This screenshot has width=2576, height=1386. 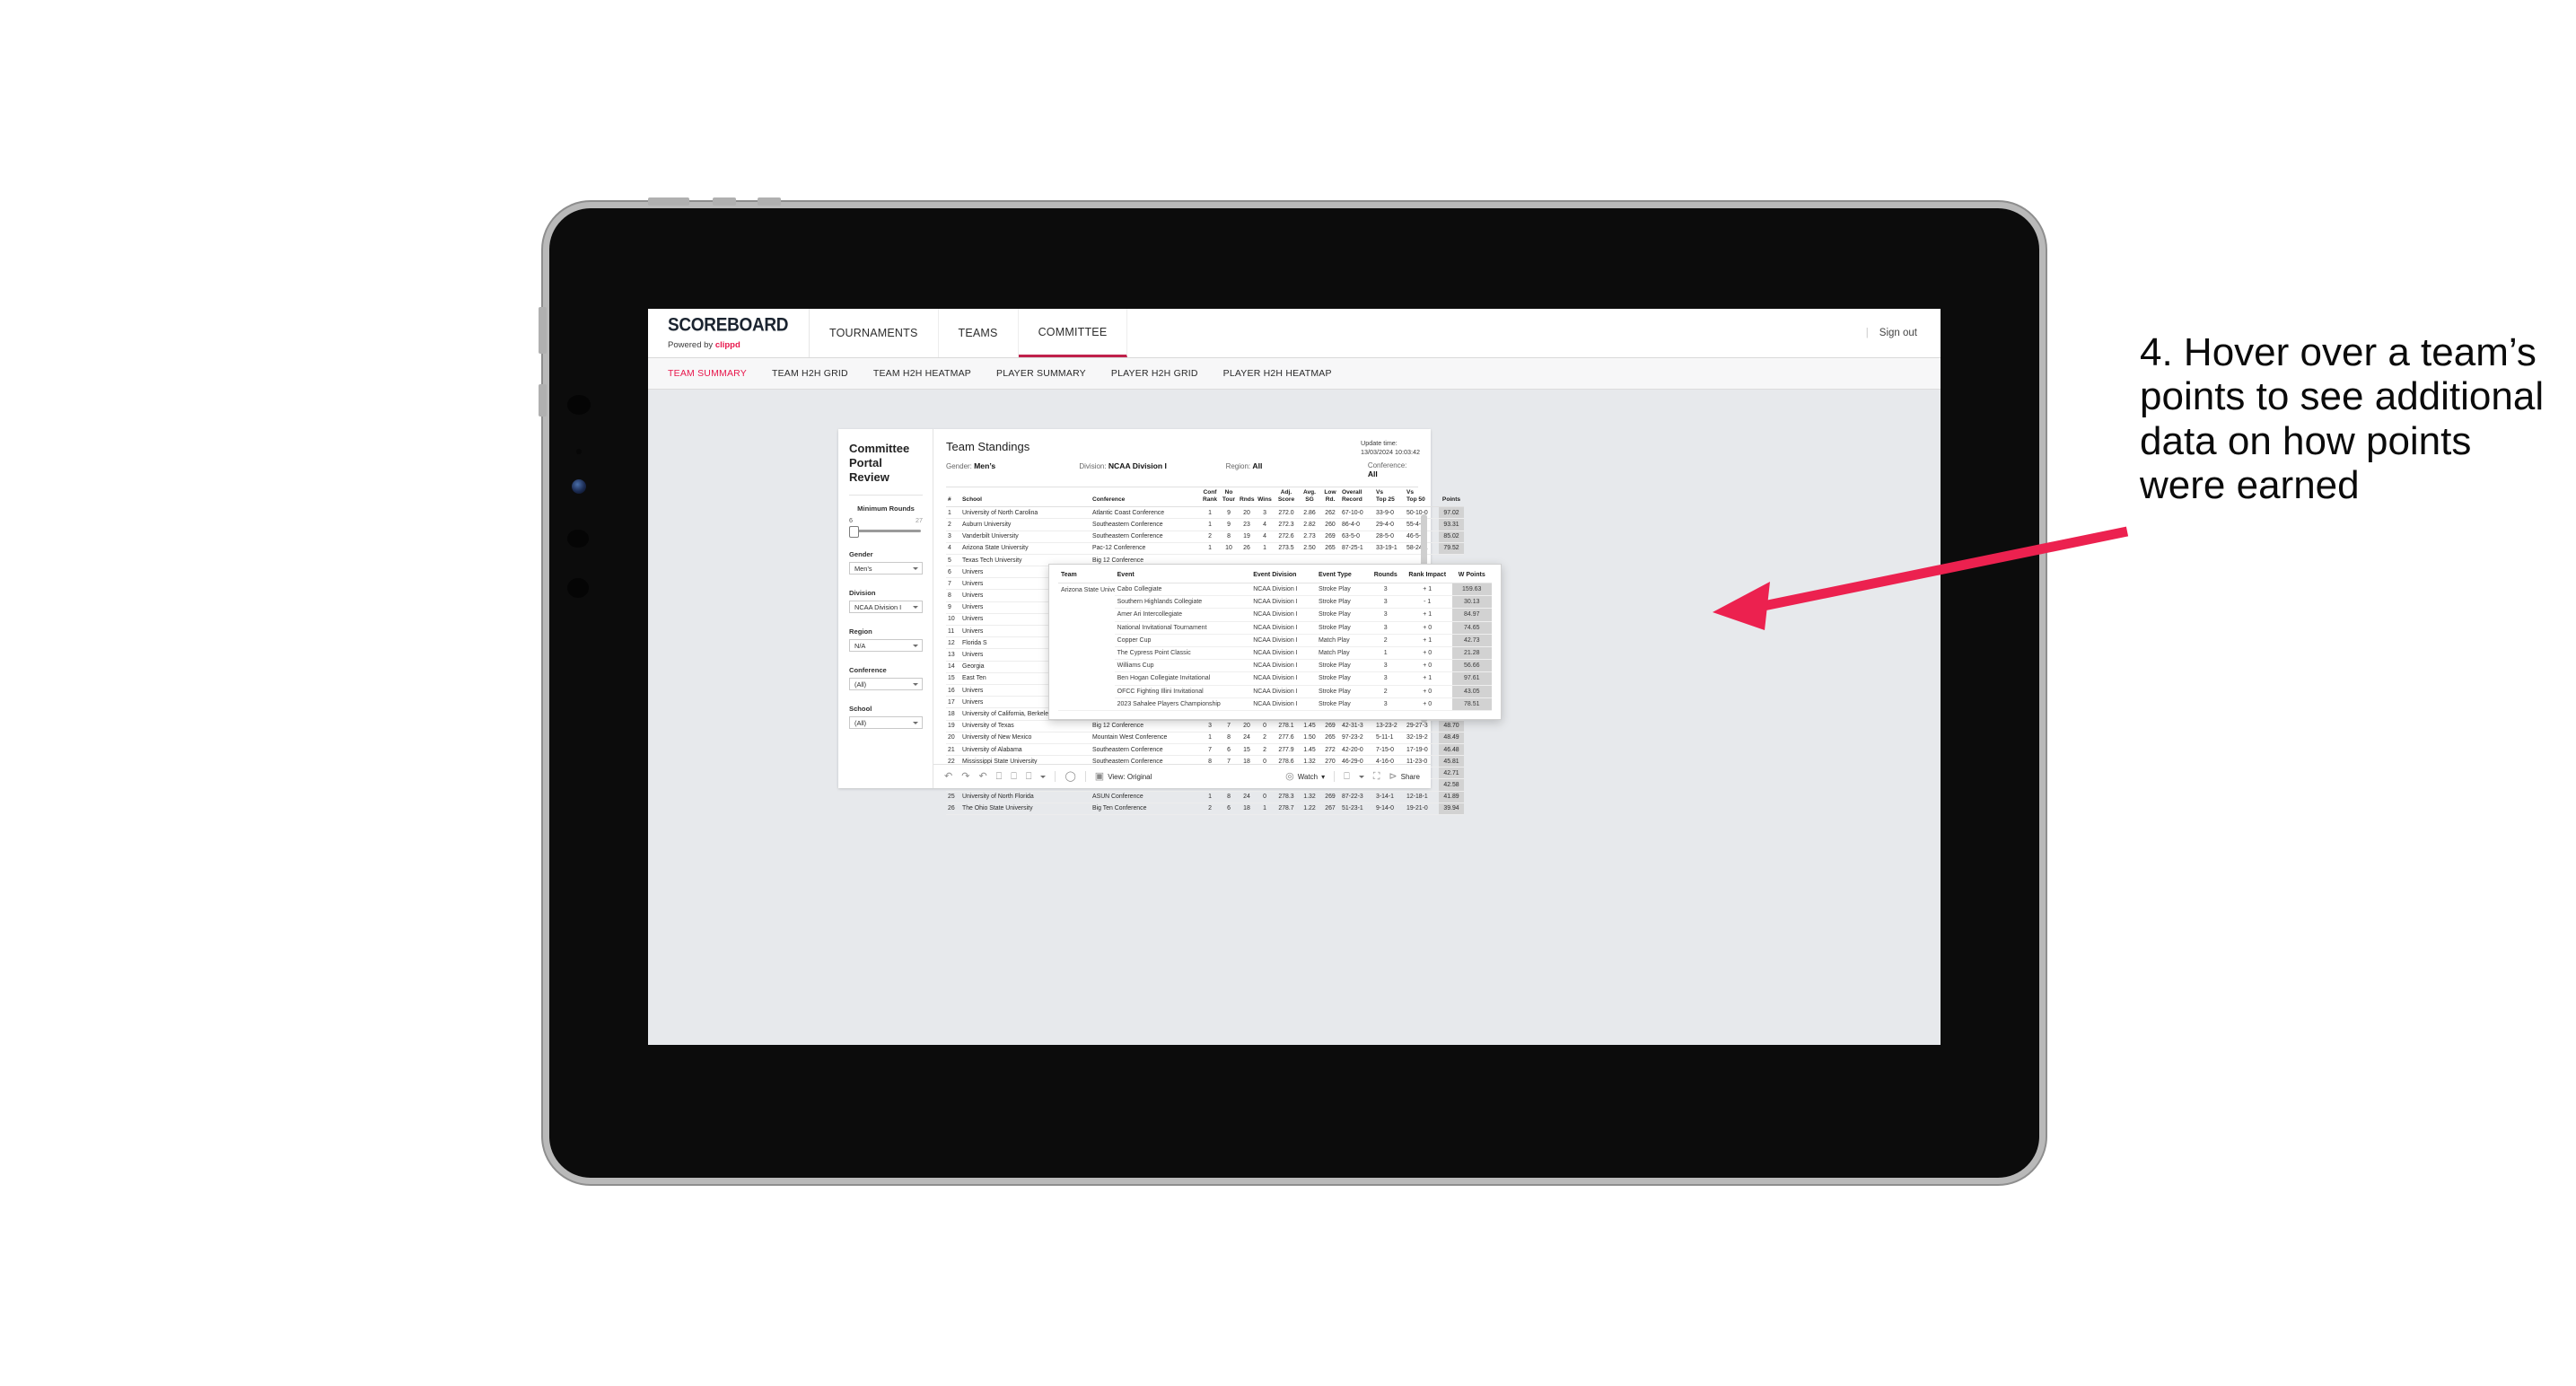 I want to click on nav-tab-committee: COMMITTEE, so click(x=1073, y=333).